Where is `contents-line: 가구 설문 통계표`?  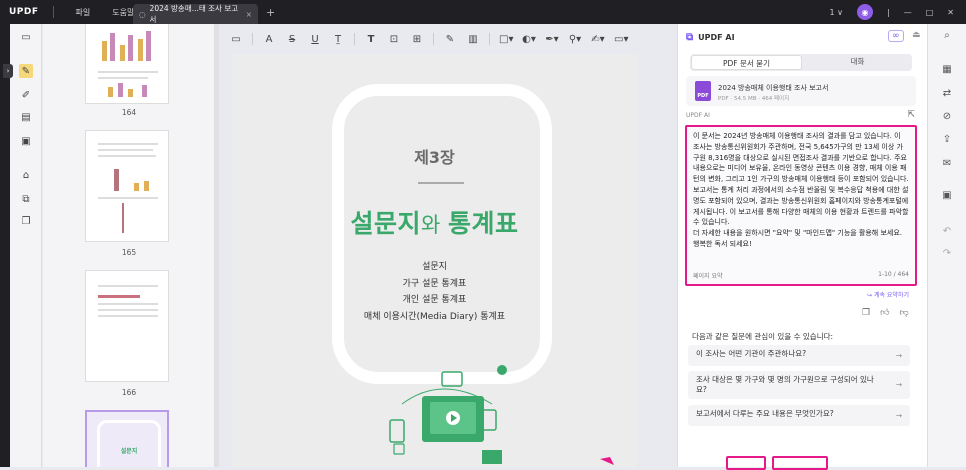 contents-line: 가구 설문 통계표 is located at coordinates (434, 283).